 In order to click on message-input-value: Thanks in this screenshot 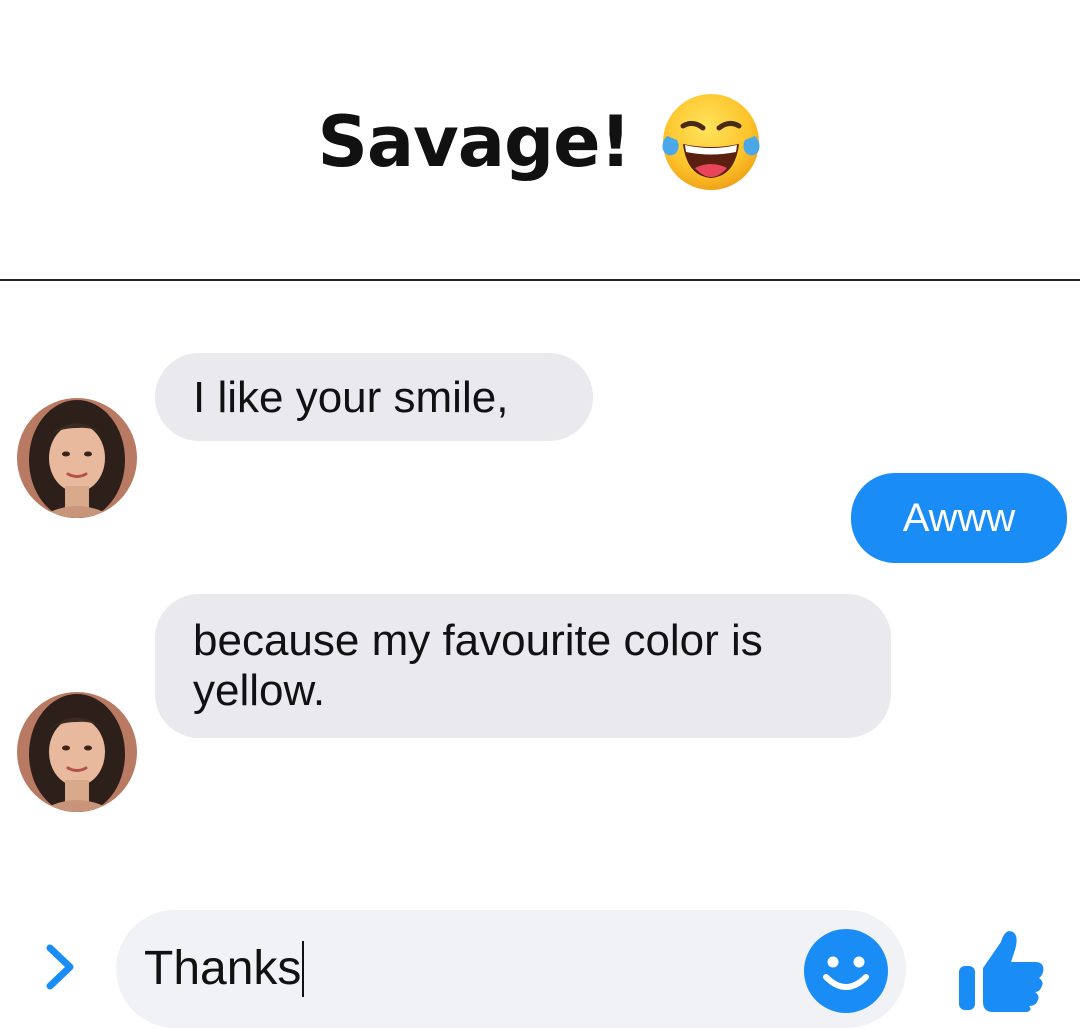, I will do `click(223, 968)`.